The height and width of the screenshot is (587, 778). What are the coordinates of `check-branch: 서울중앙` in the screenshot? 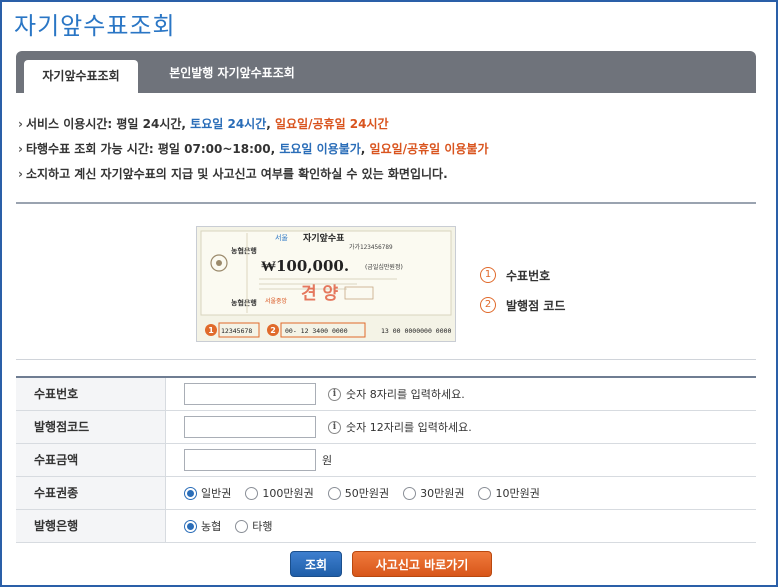 It's located at (276, 301).